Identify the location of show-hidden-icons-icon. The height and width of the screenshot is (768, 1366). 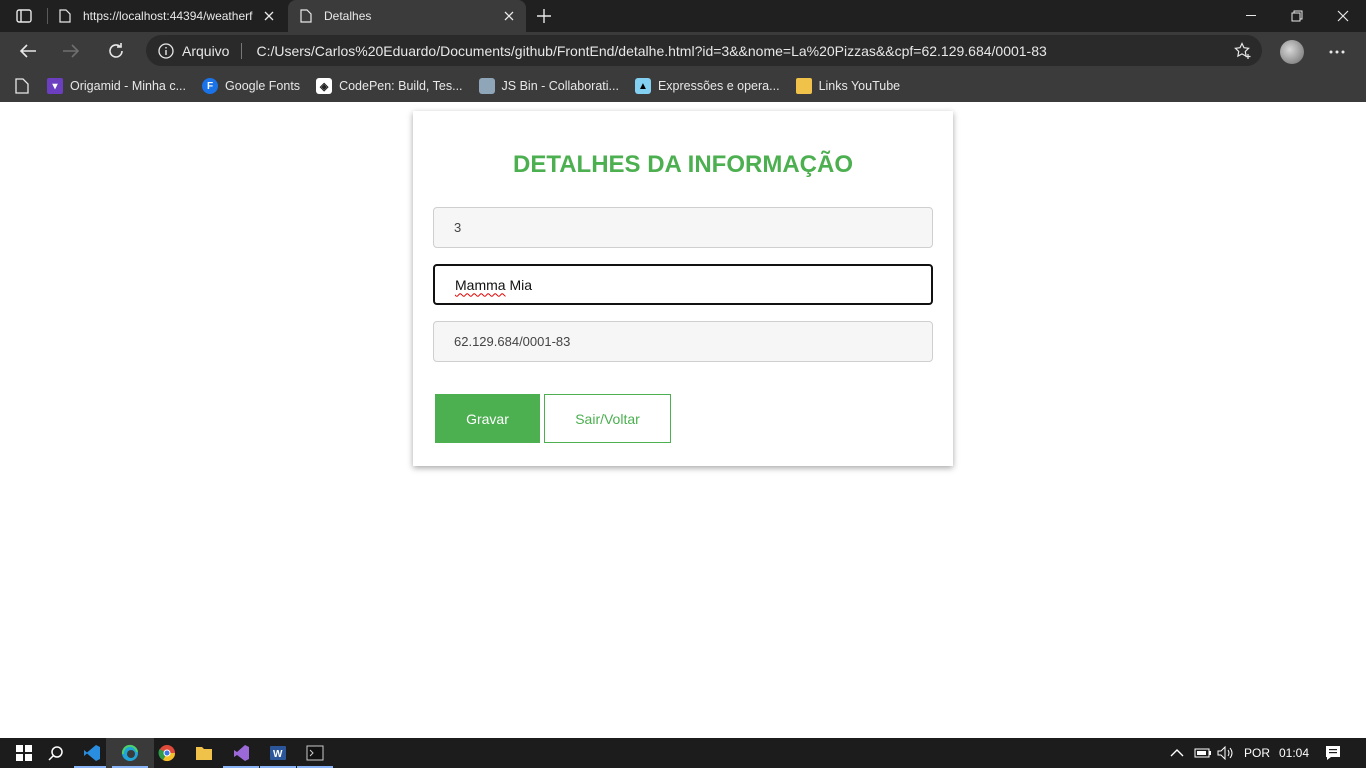
(1177, 753).